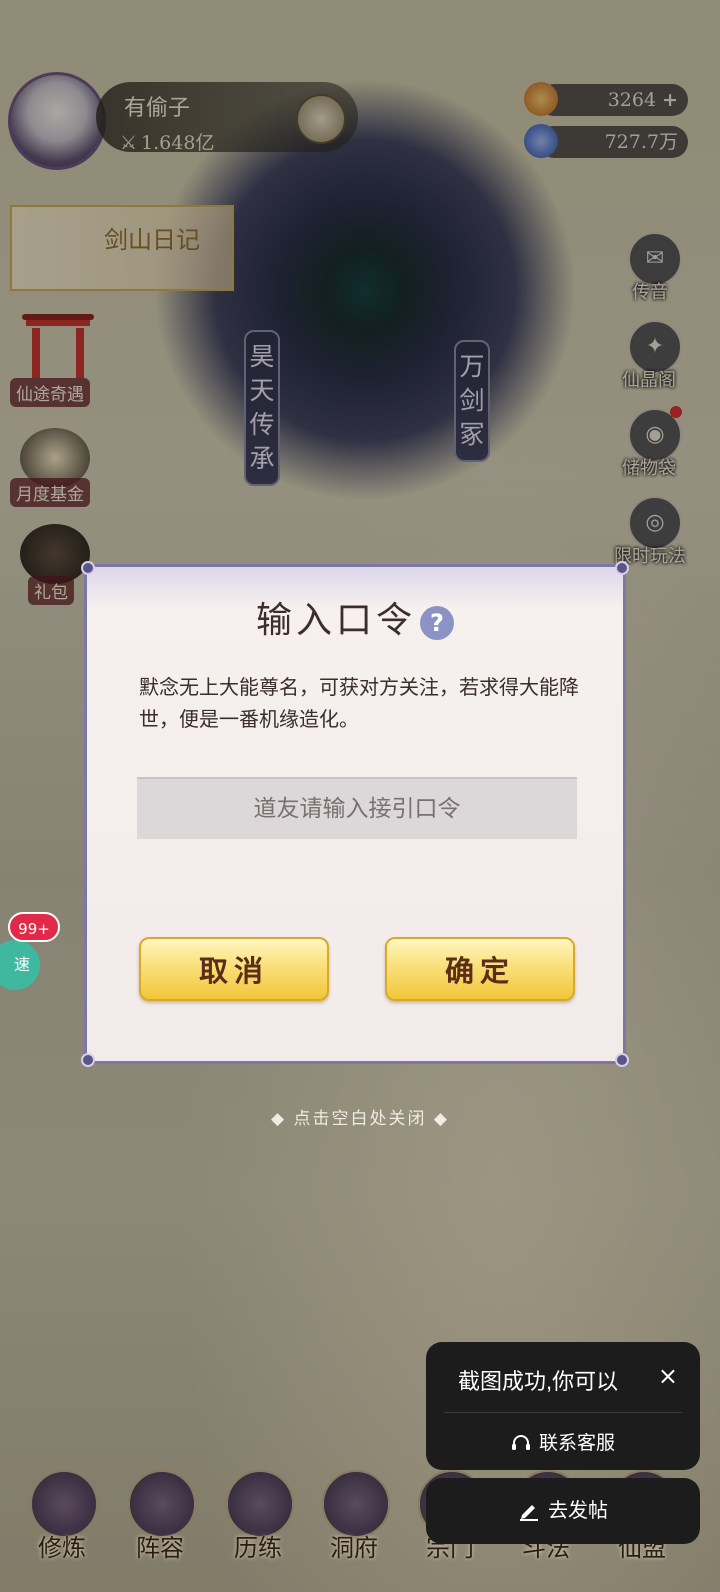  I want to click on confirm-button: 确定, so click(480, 969).